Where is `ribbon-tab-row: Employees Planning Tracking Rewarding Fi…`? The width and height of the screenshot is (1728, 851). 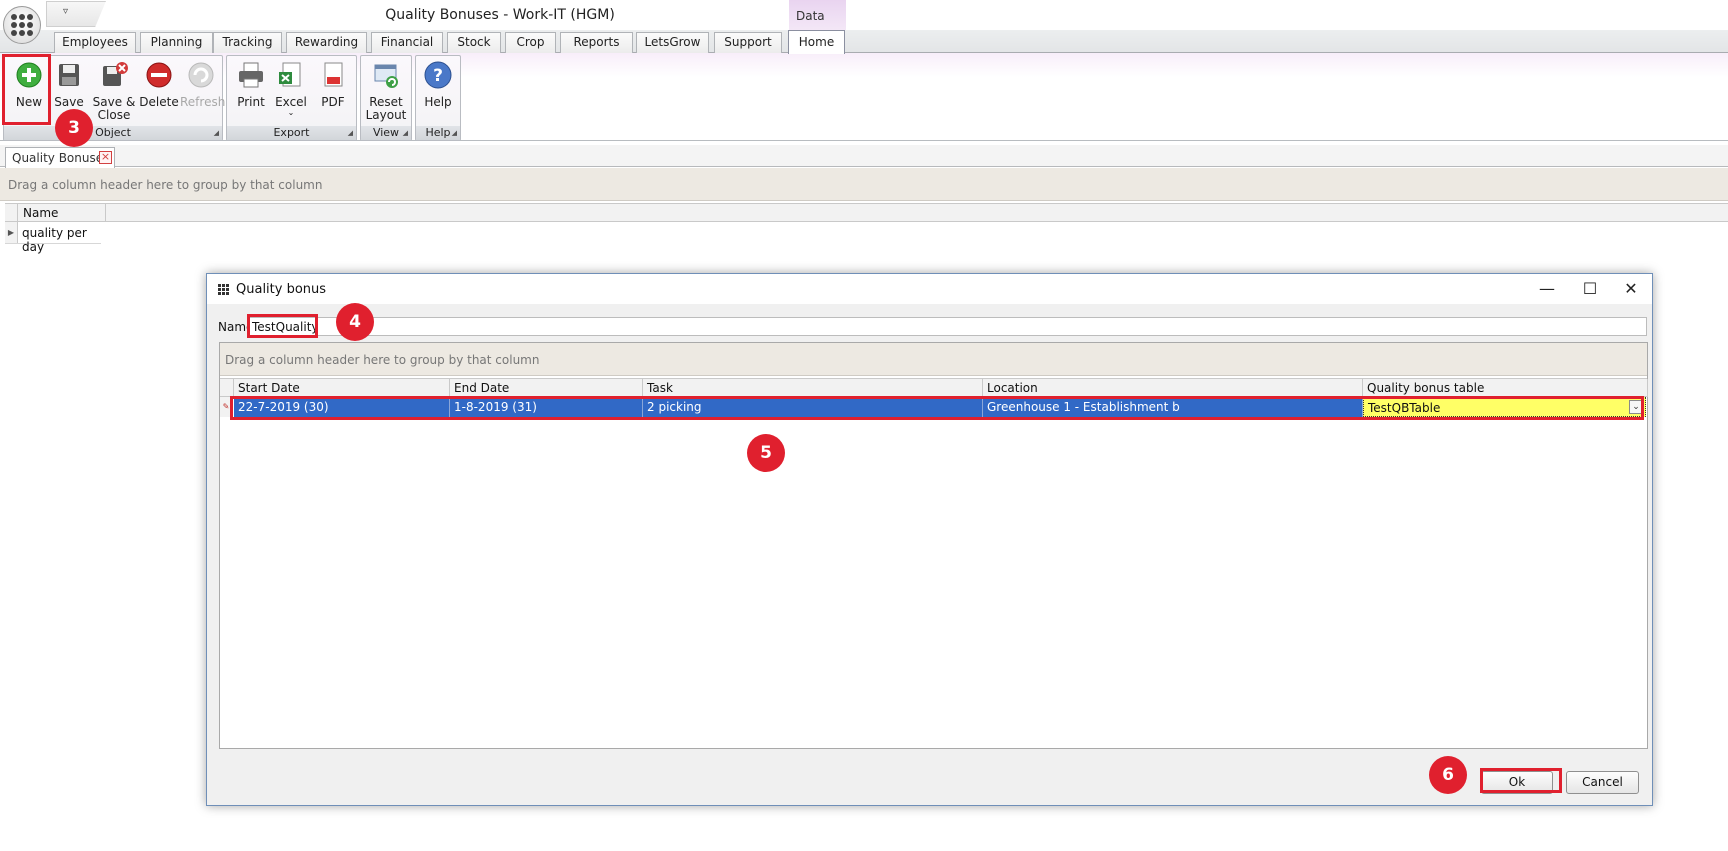 ribbon-tab-row: Employees Planning Tracking Rewarding Fi… is located at coordinates (864, 42).